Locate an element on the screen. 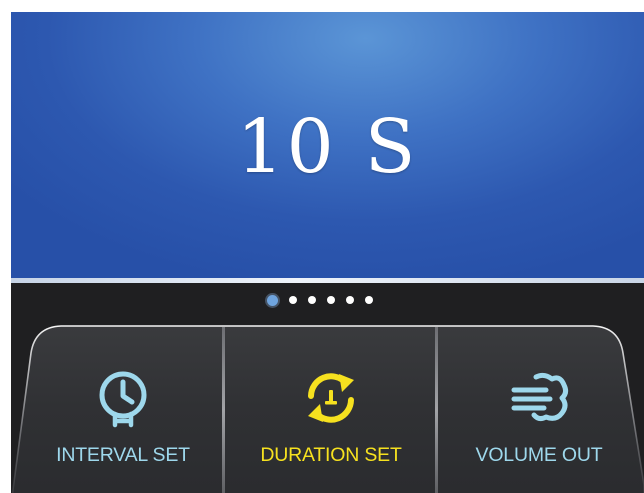 The height and width of the screenshot is (493, 644). duration-set-label: DURATION SET is located at coordinates (331, 455).